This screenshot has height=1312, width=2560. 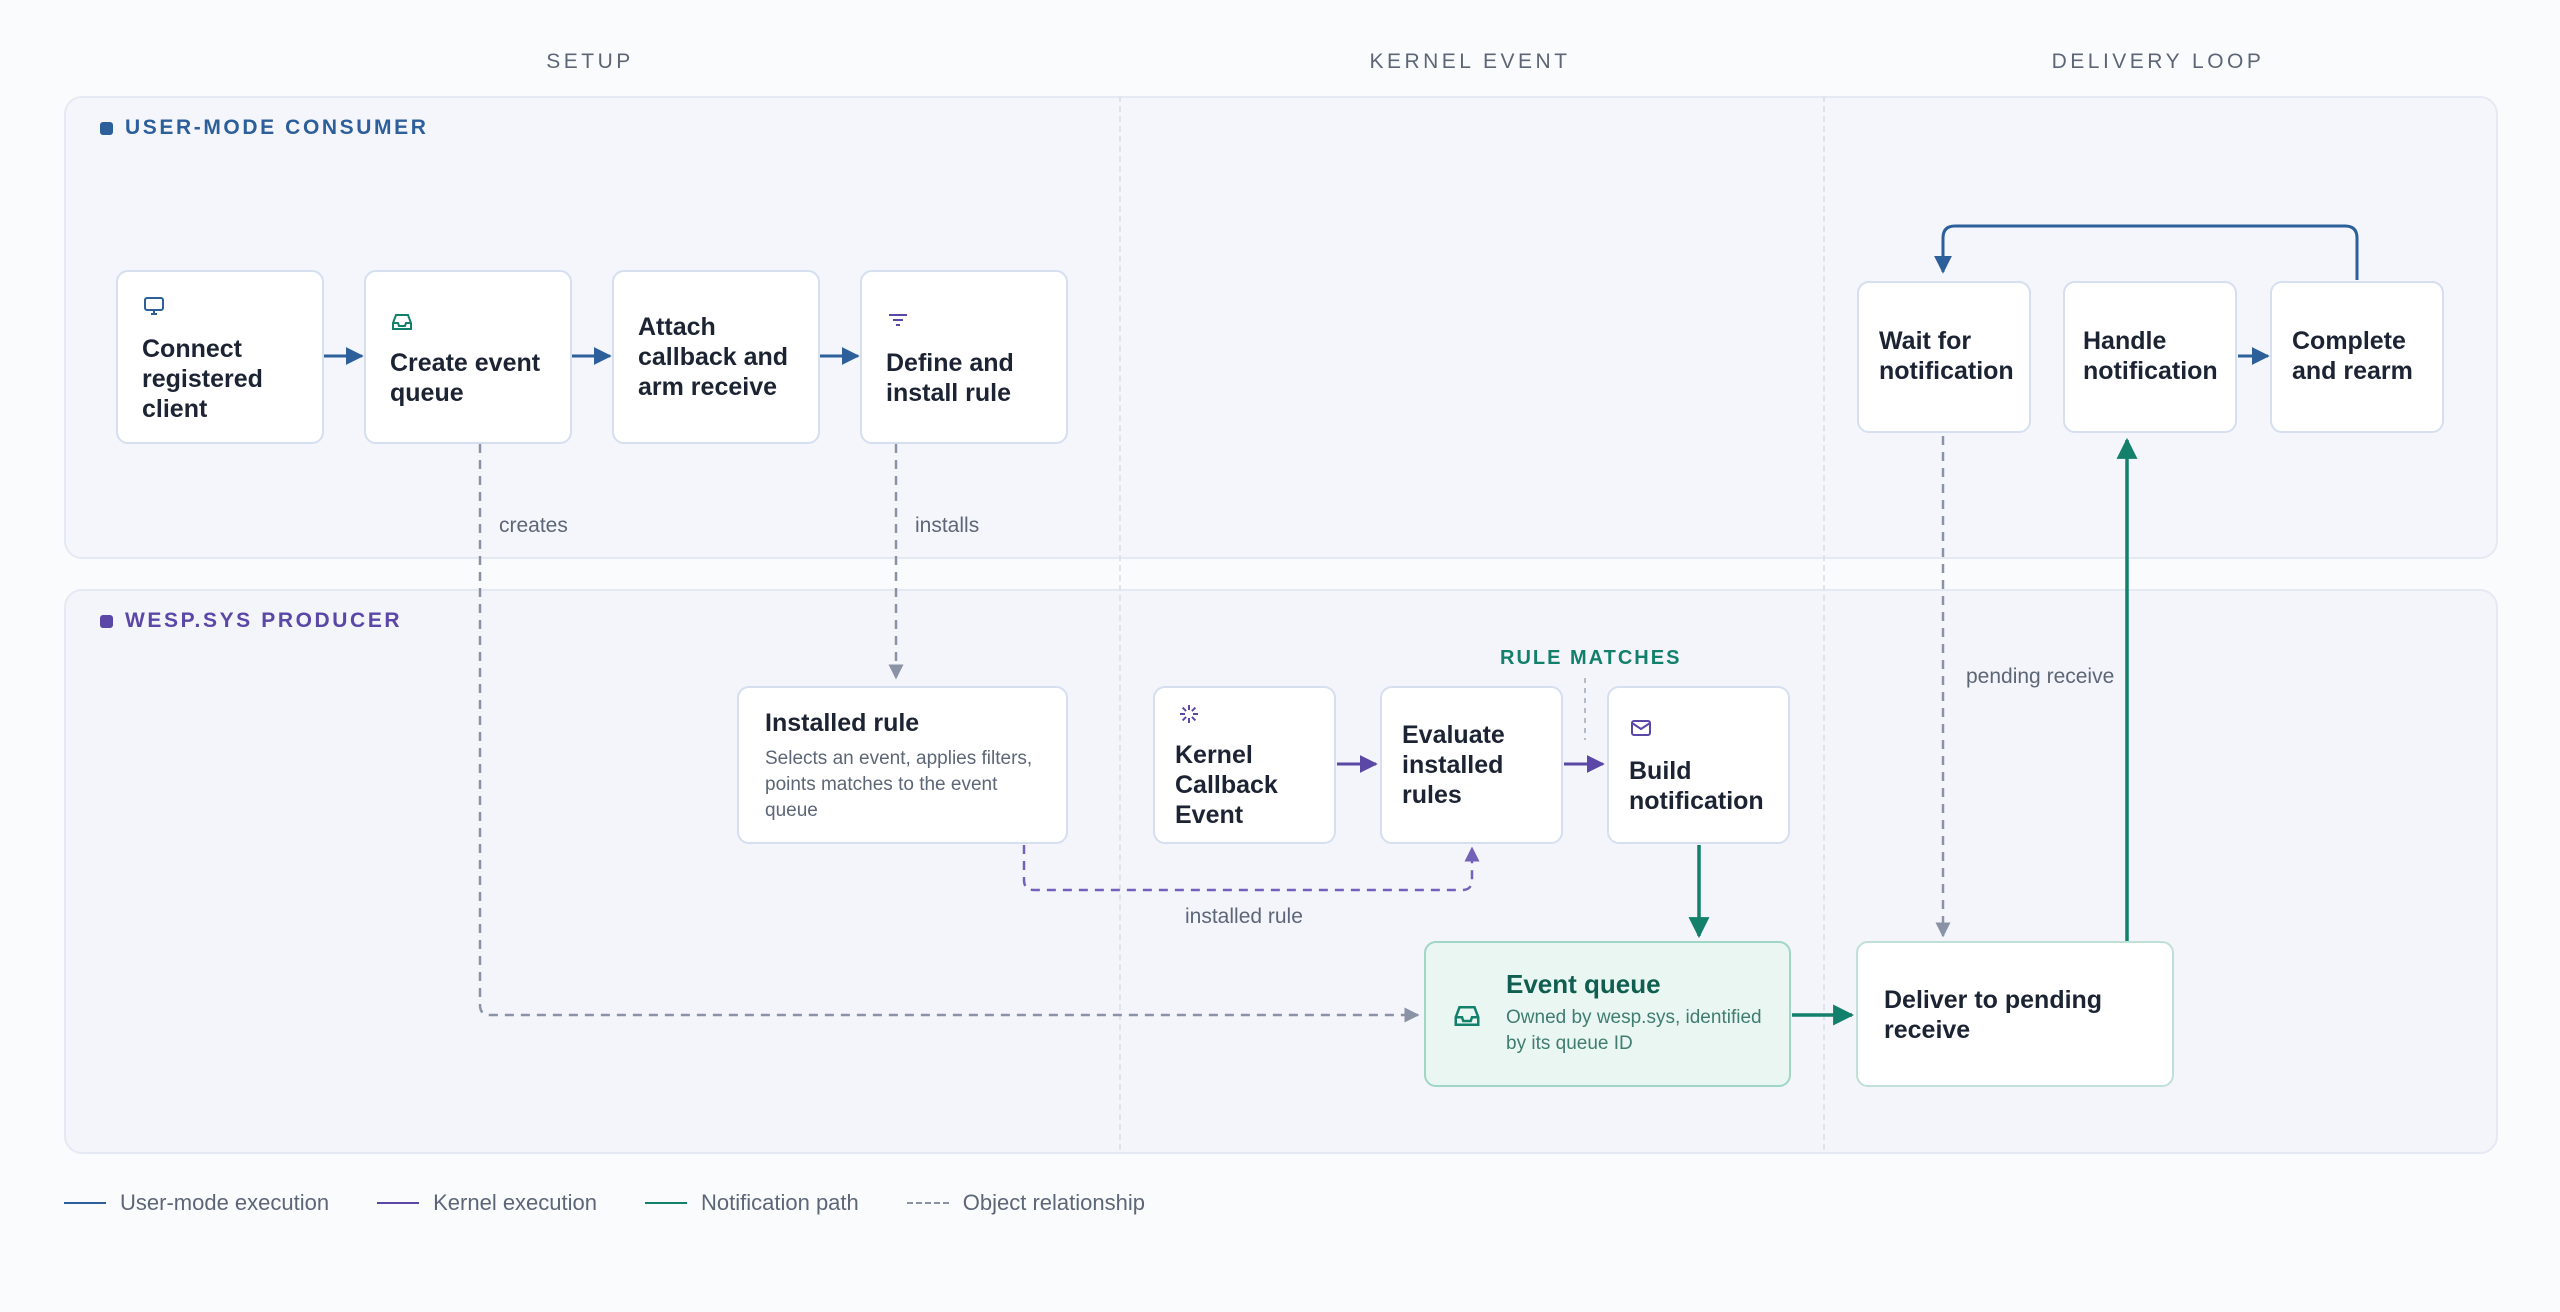 What do you see at coordinates (780, 1202) in the screenshot?
I see `legend-label: Notification path` at bounding box center [780, 1202].